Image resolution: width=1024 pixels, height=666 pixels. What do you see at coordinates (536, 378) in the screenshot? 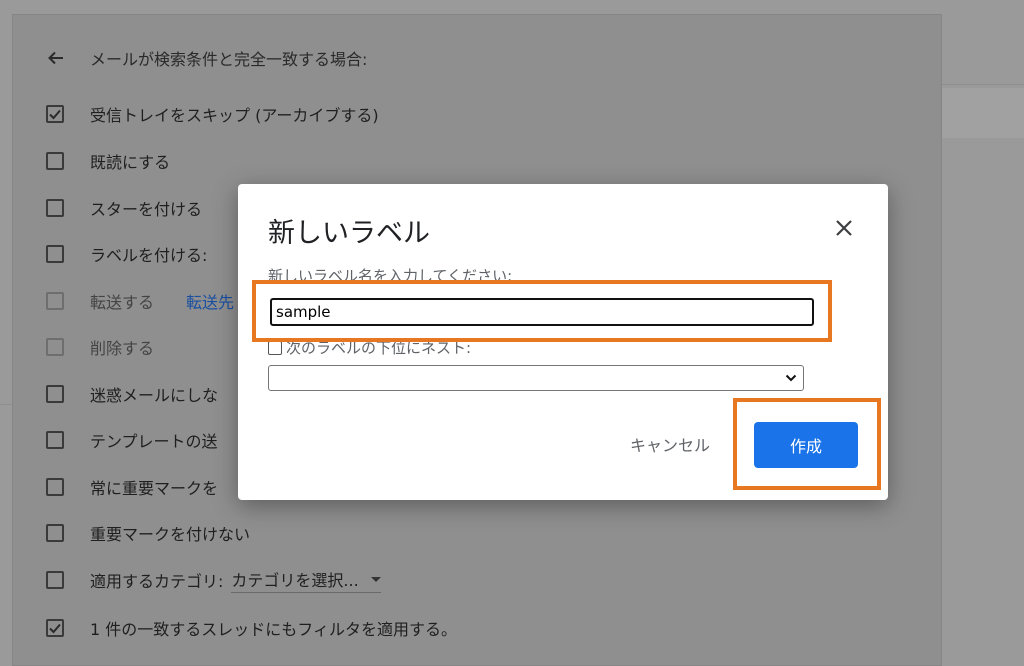
I see `parent-label-select` at bounding box center [536, 378].